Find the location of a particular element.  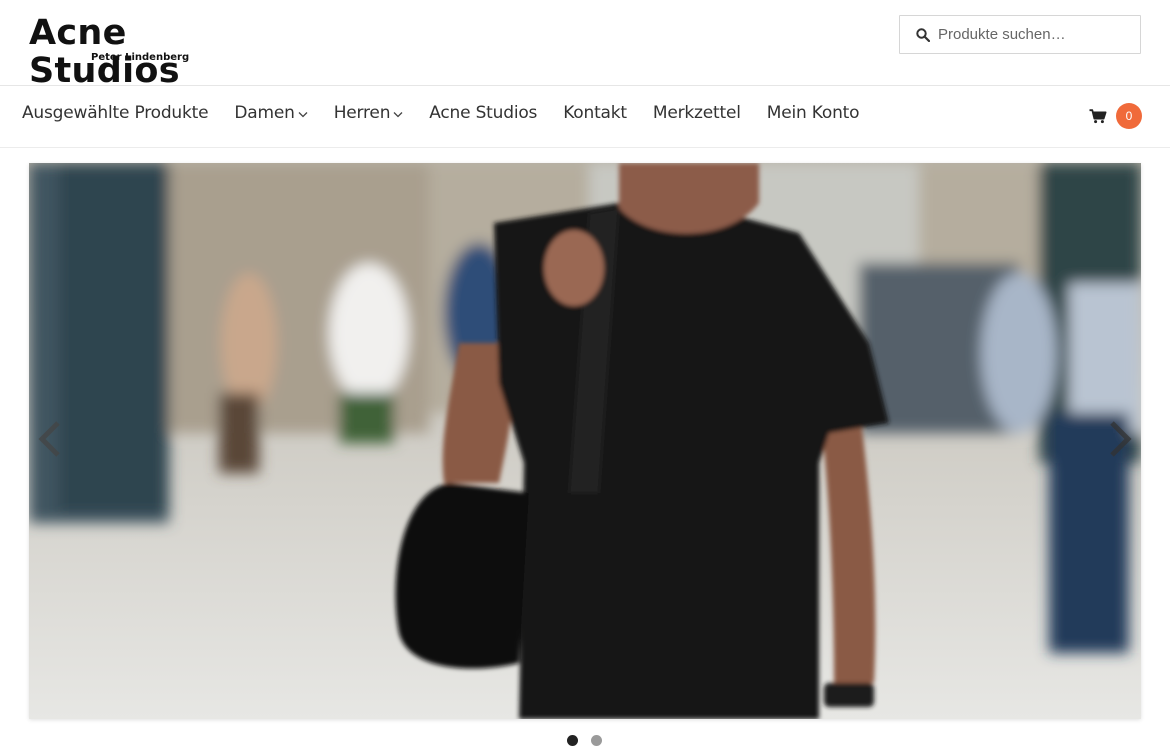

nav-item-label: Ausgewählte Produkte is located at coordinates (115, 113).